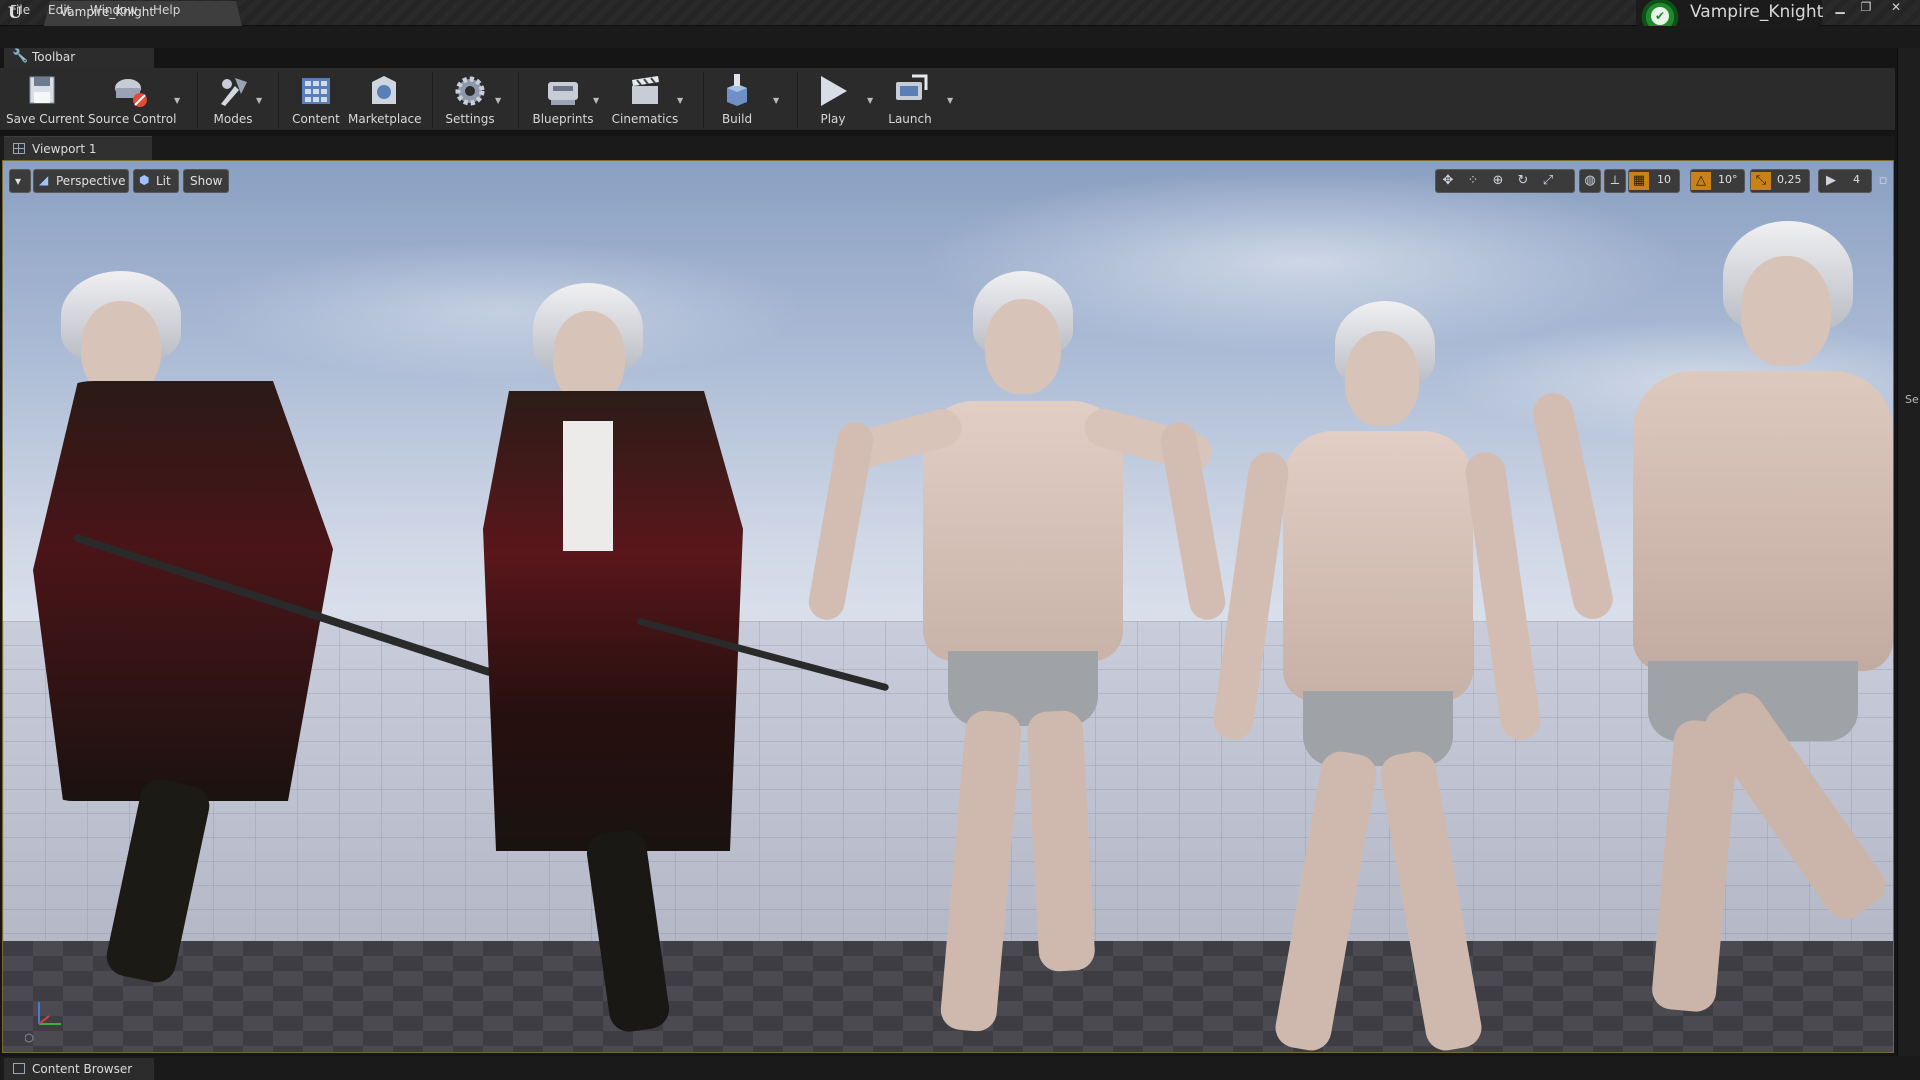 This screenshot has width=1920, height=1080. What do you see at coordinates (261, 101) in the screenshot?
I see `modes-dropdown-icon: ▼` at bounding box center [261, 101].